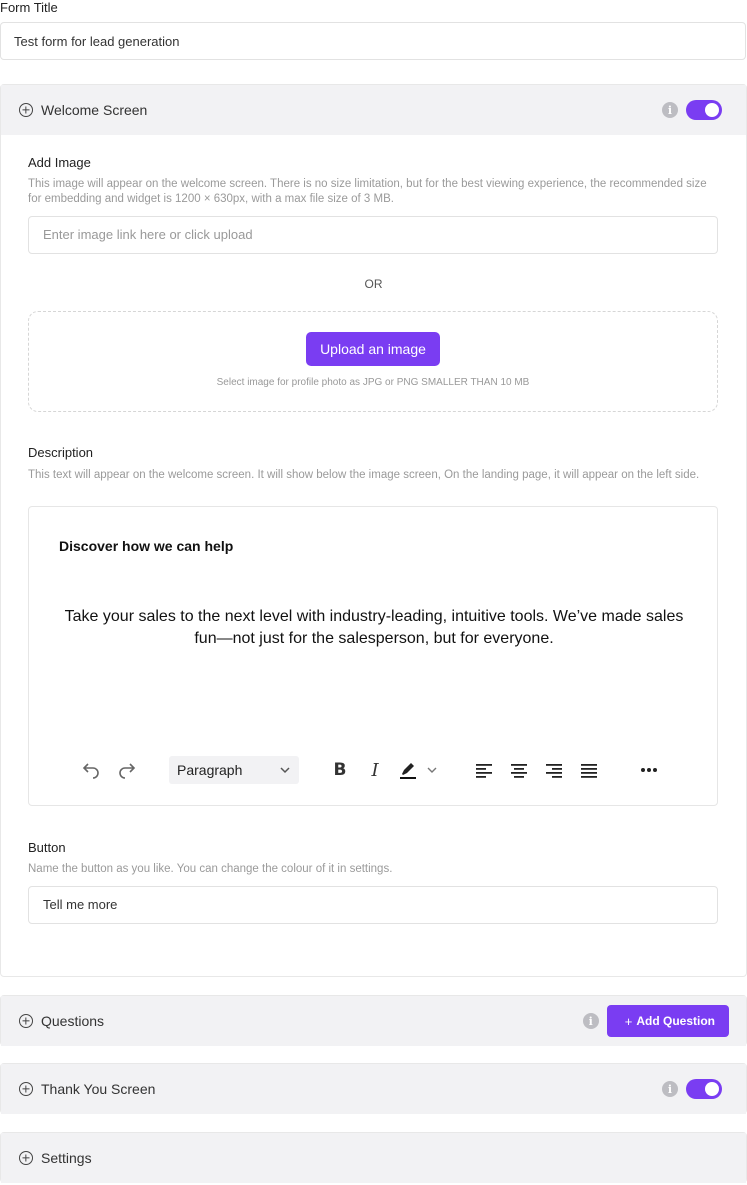 The height and width of the screenshot is (1185, 747). I want to click on questions-section-header: Questions i + Add Question, so click(373, 1021).